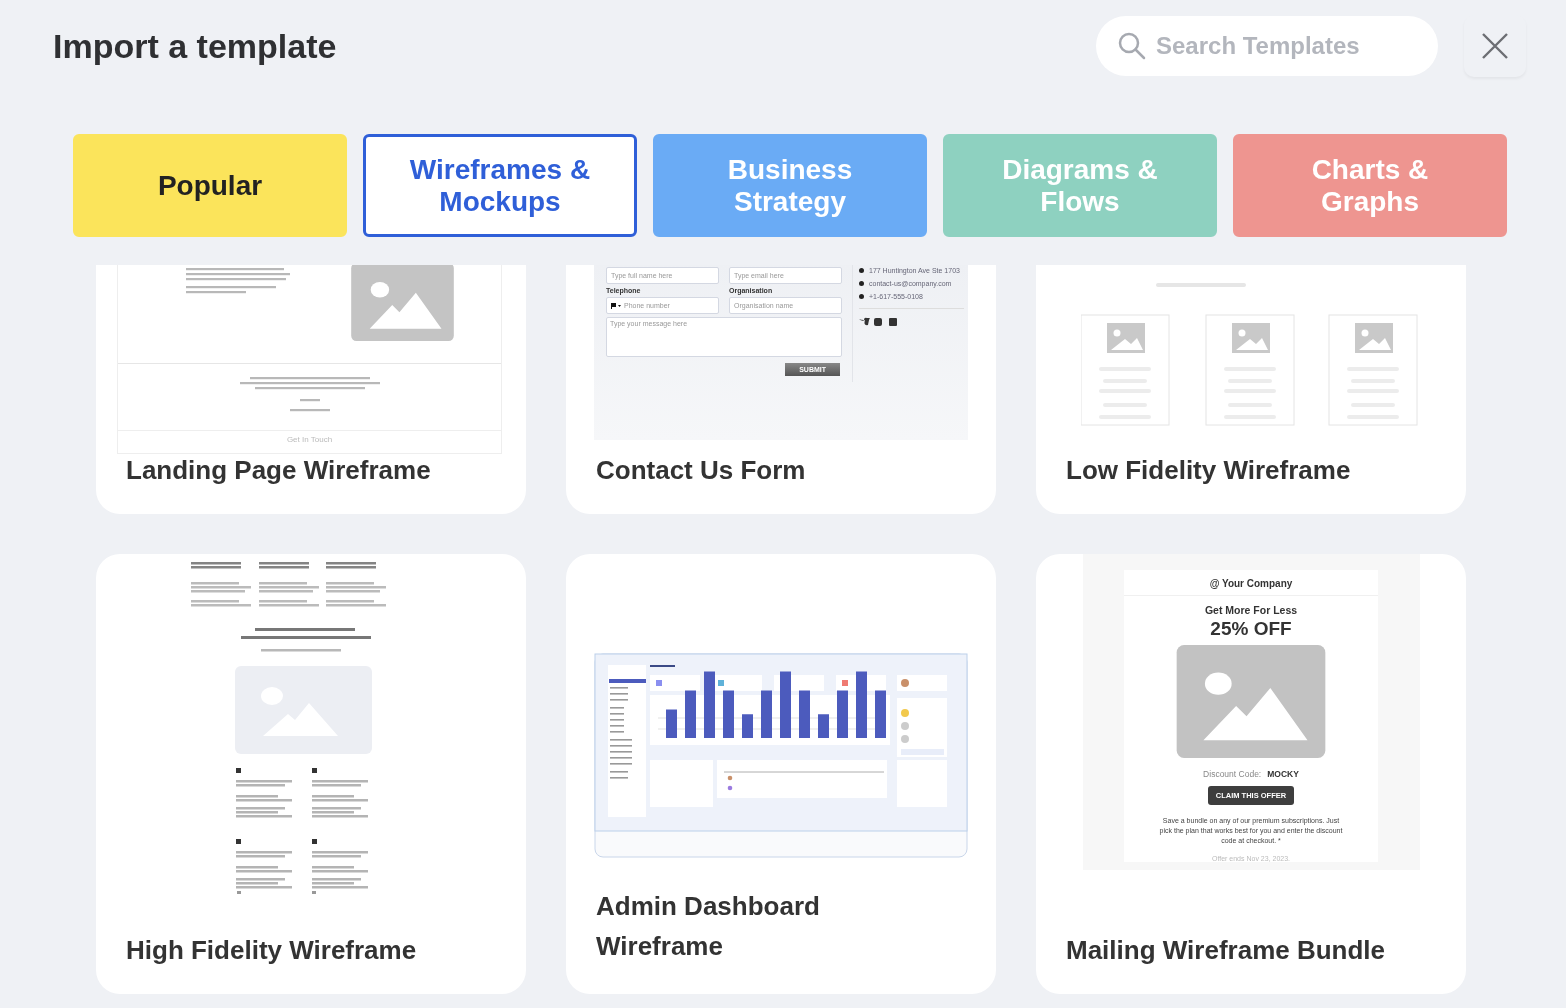 The width and height of the screenshot is (1566, 1008). I want to click on email-headline: Get More For Less, so click(1251, 610).